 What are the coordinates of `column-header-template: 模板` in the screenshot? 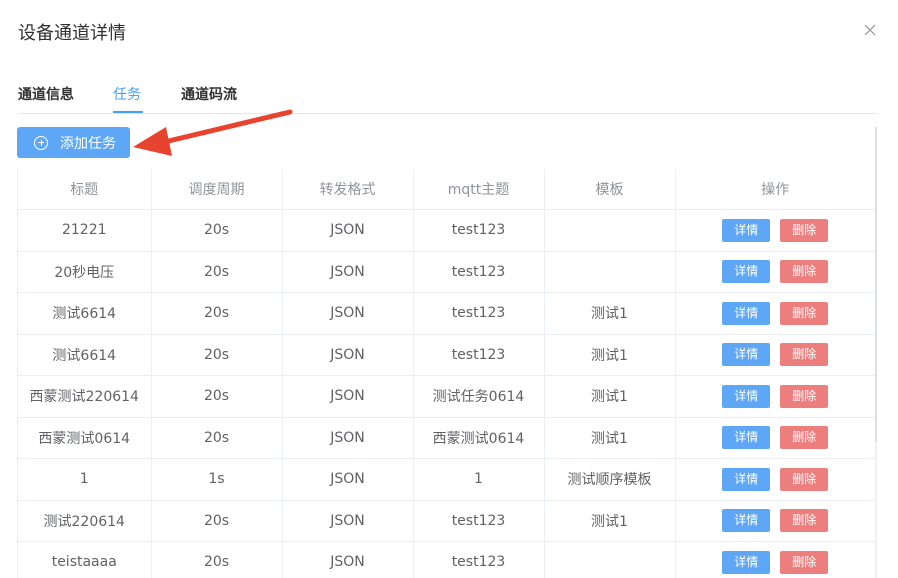 It's located at (610, 189).